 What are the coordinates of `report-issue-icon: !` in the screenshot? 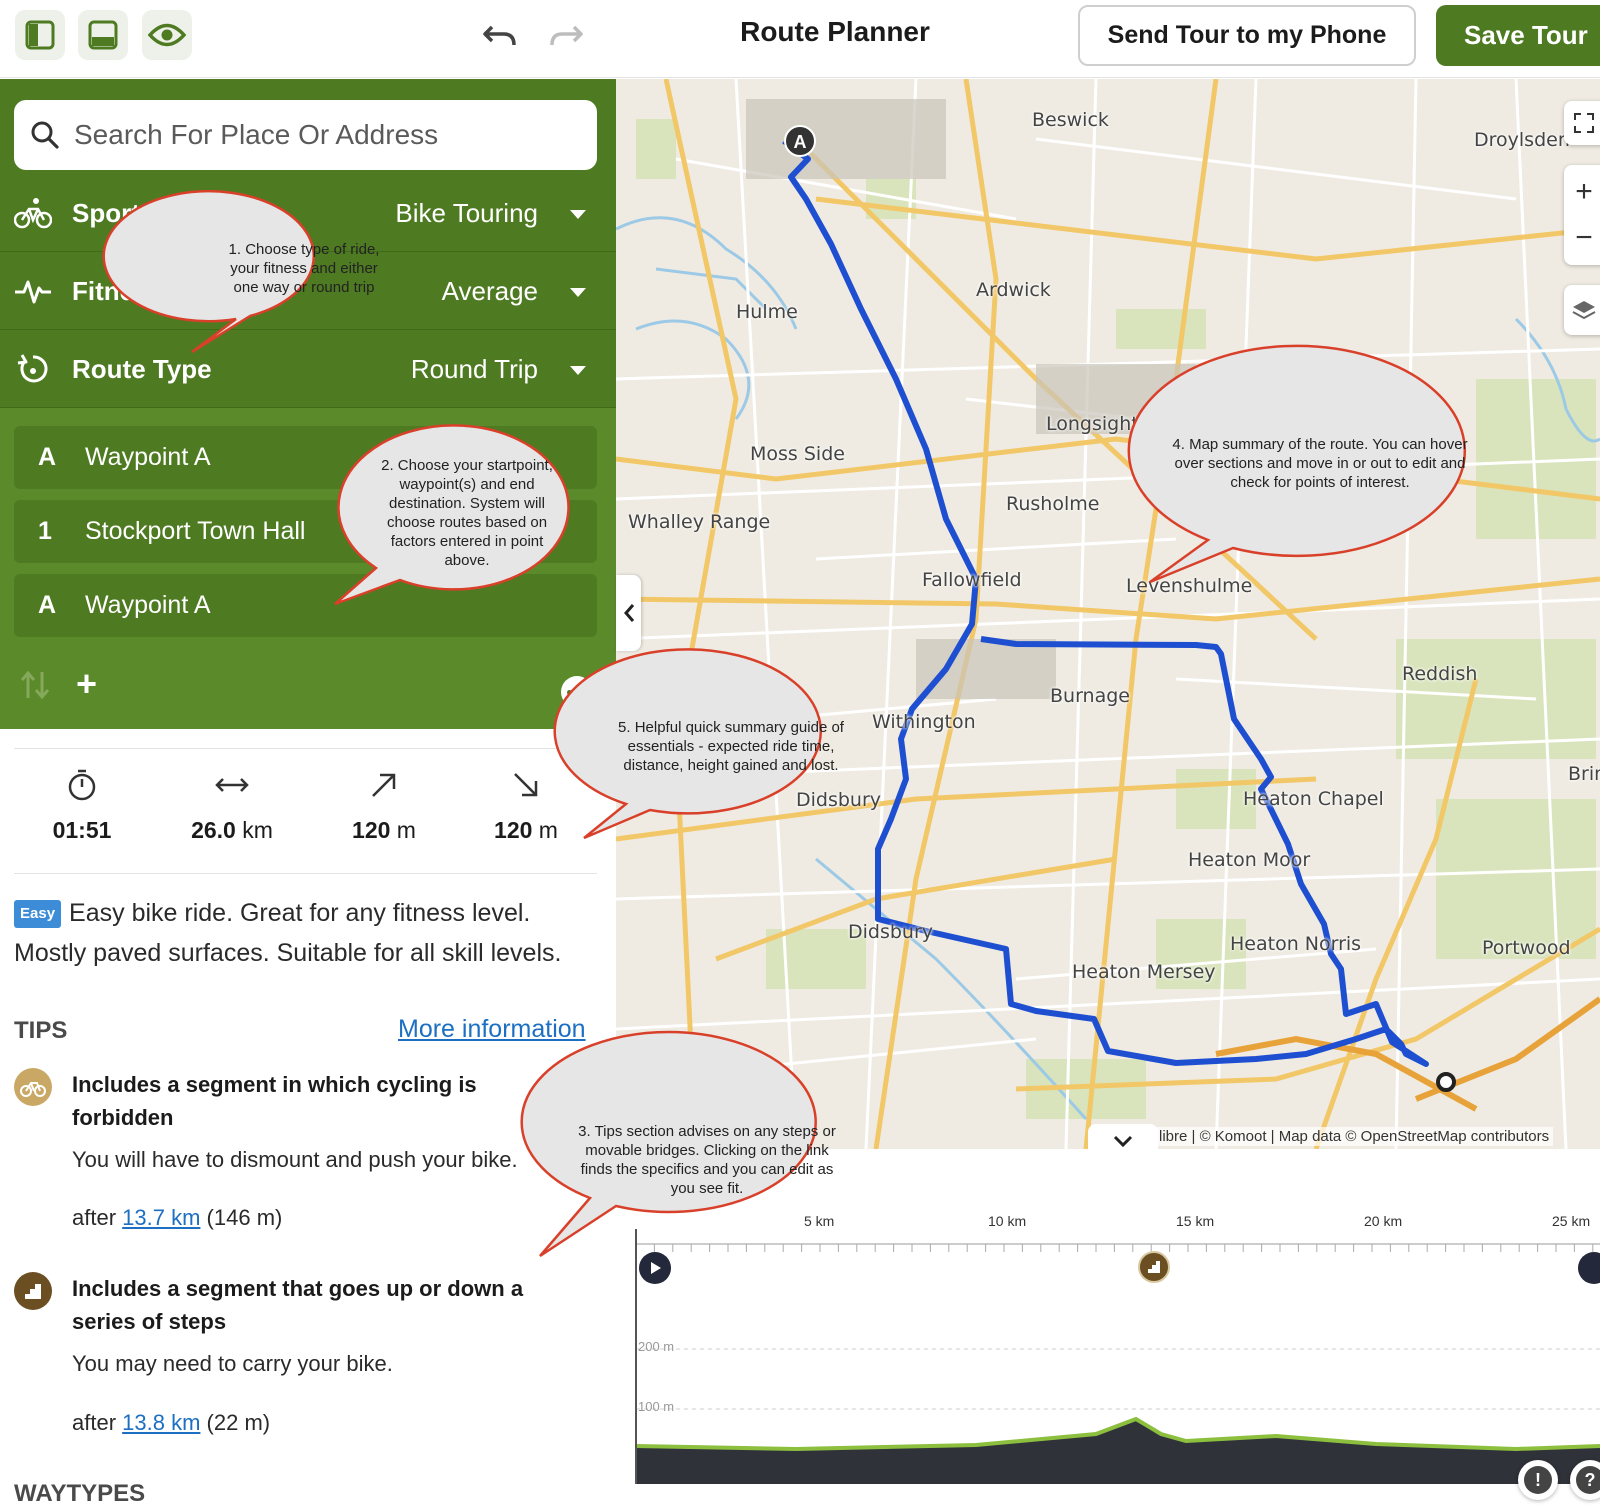 It's located at (1538, 1480).